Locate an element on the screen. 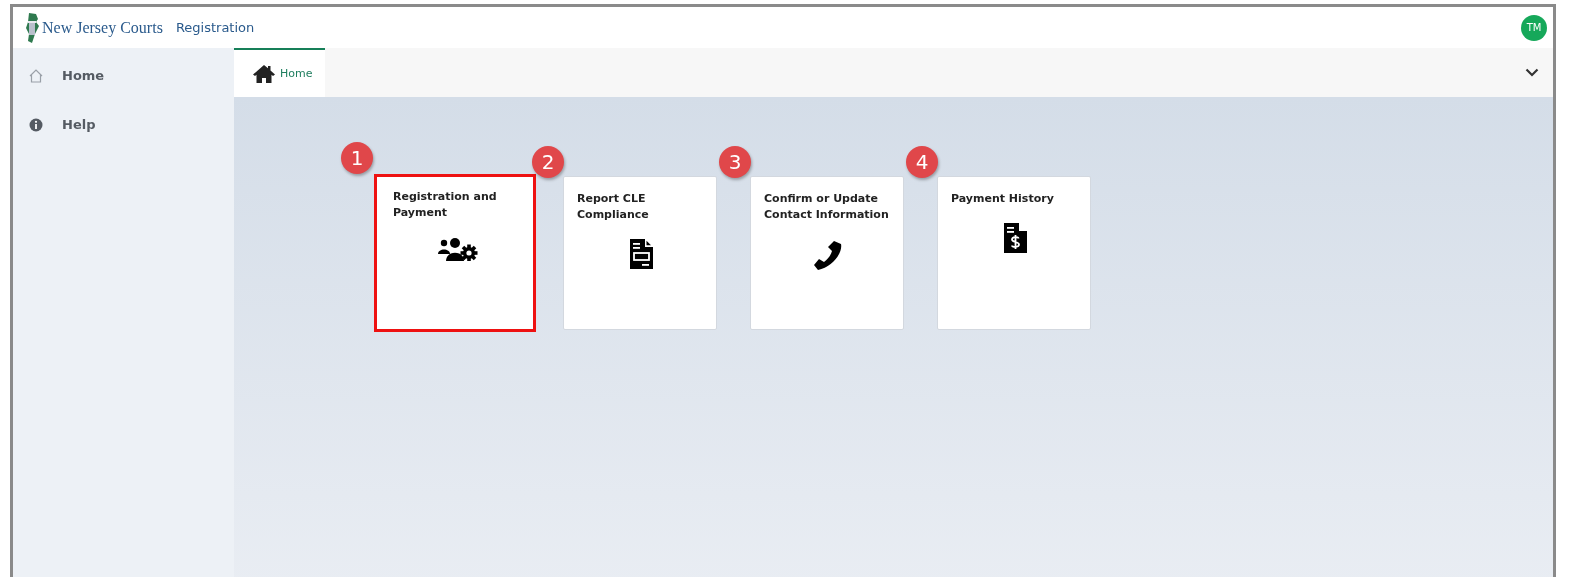 This screenshot has width=1575, height=577. sidebar-item: Help is located at coordinates (123, 124).